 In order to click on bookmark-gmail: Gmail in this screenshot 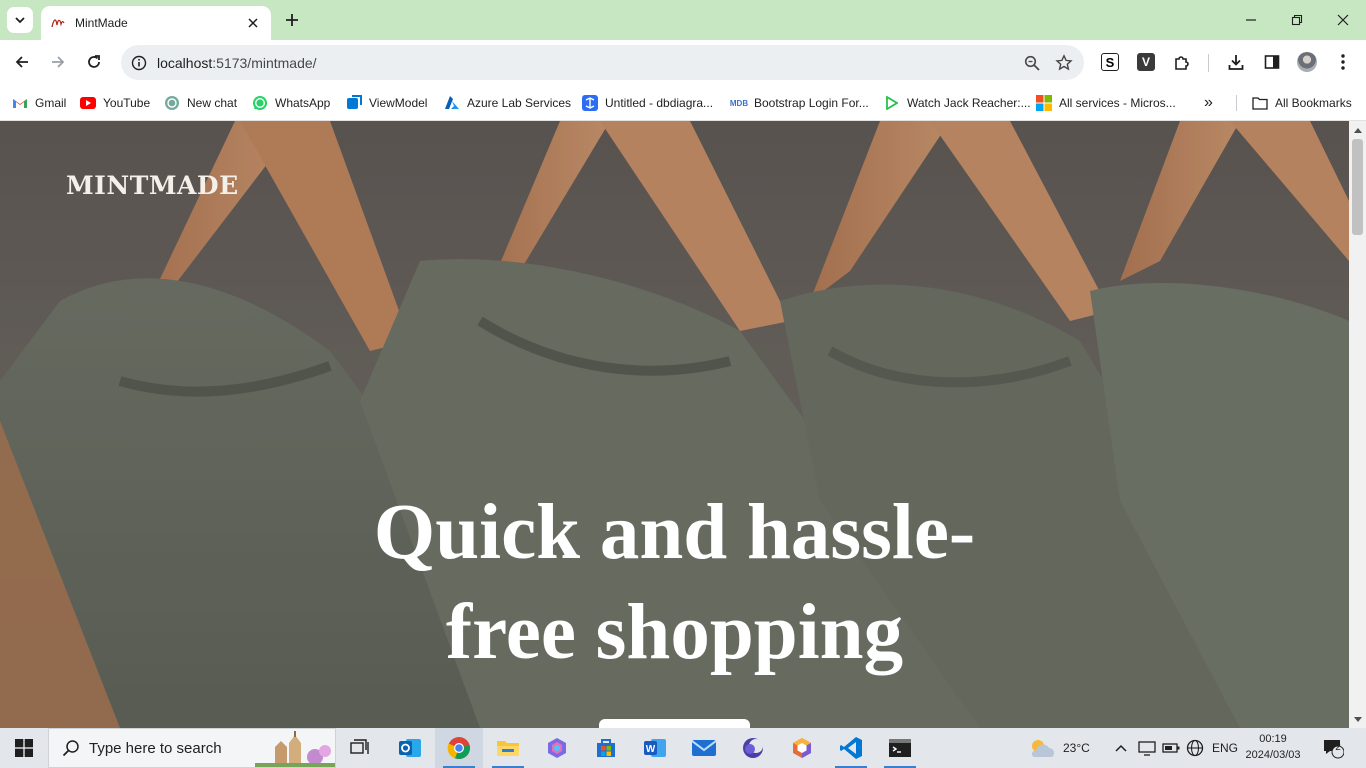, I will do `click(39, 103)`.